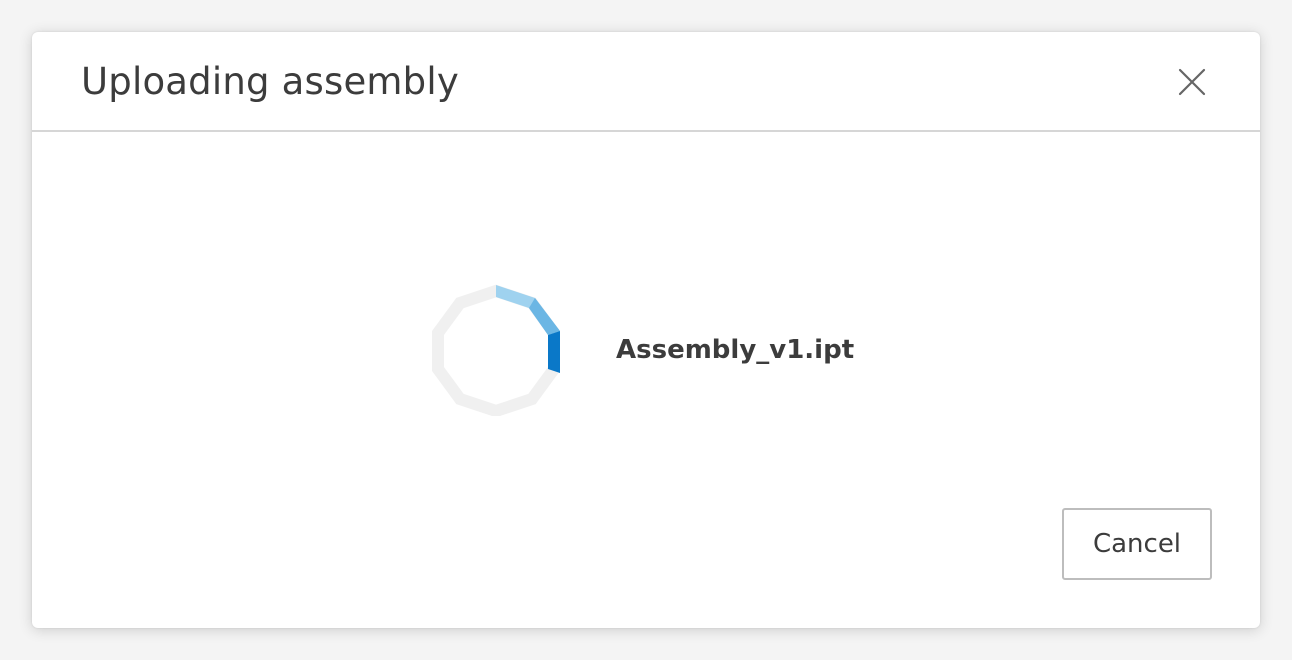 This screenshot has height=660, width=1292. I want to click on file-name: Assembly_v1.ipt, so click(735, 350).